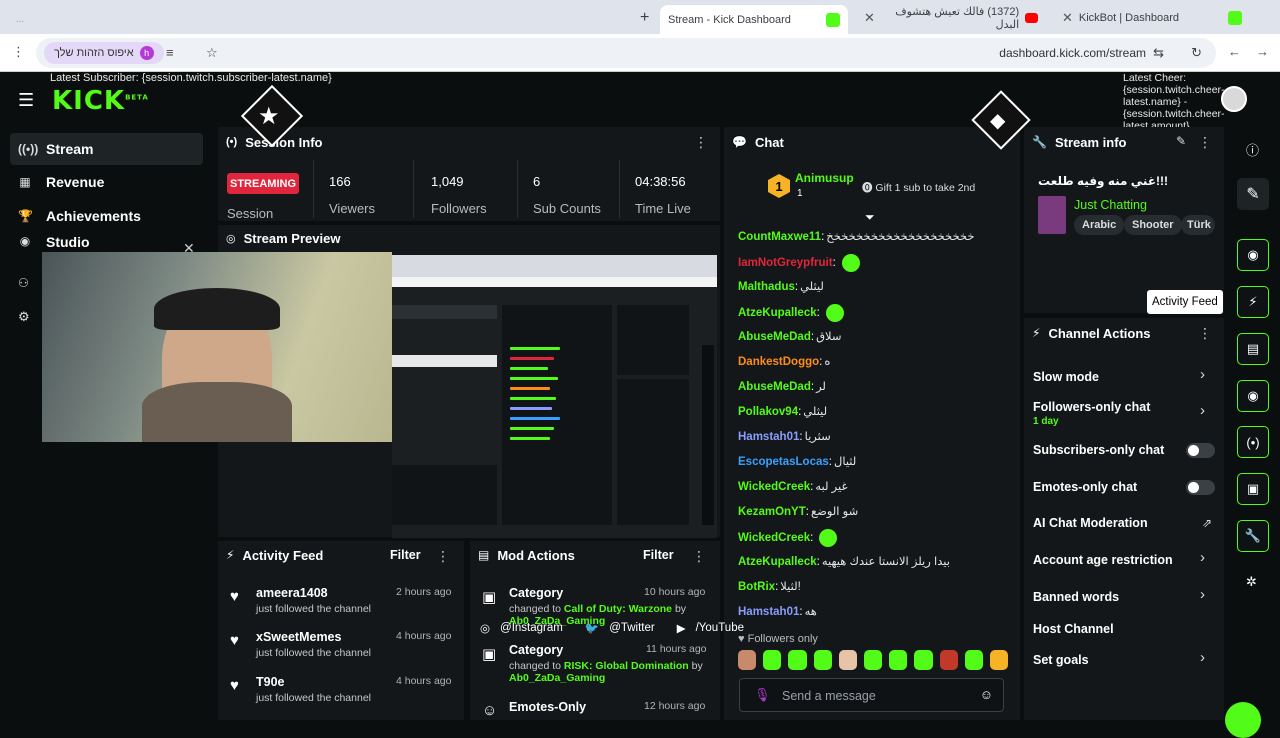  Describe the element at coordinates (554, 396) in the screenshot. I see `stream-preview-video` at that location.